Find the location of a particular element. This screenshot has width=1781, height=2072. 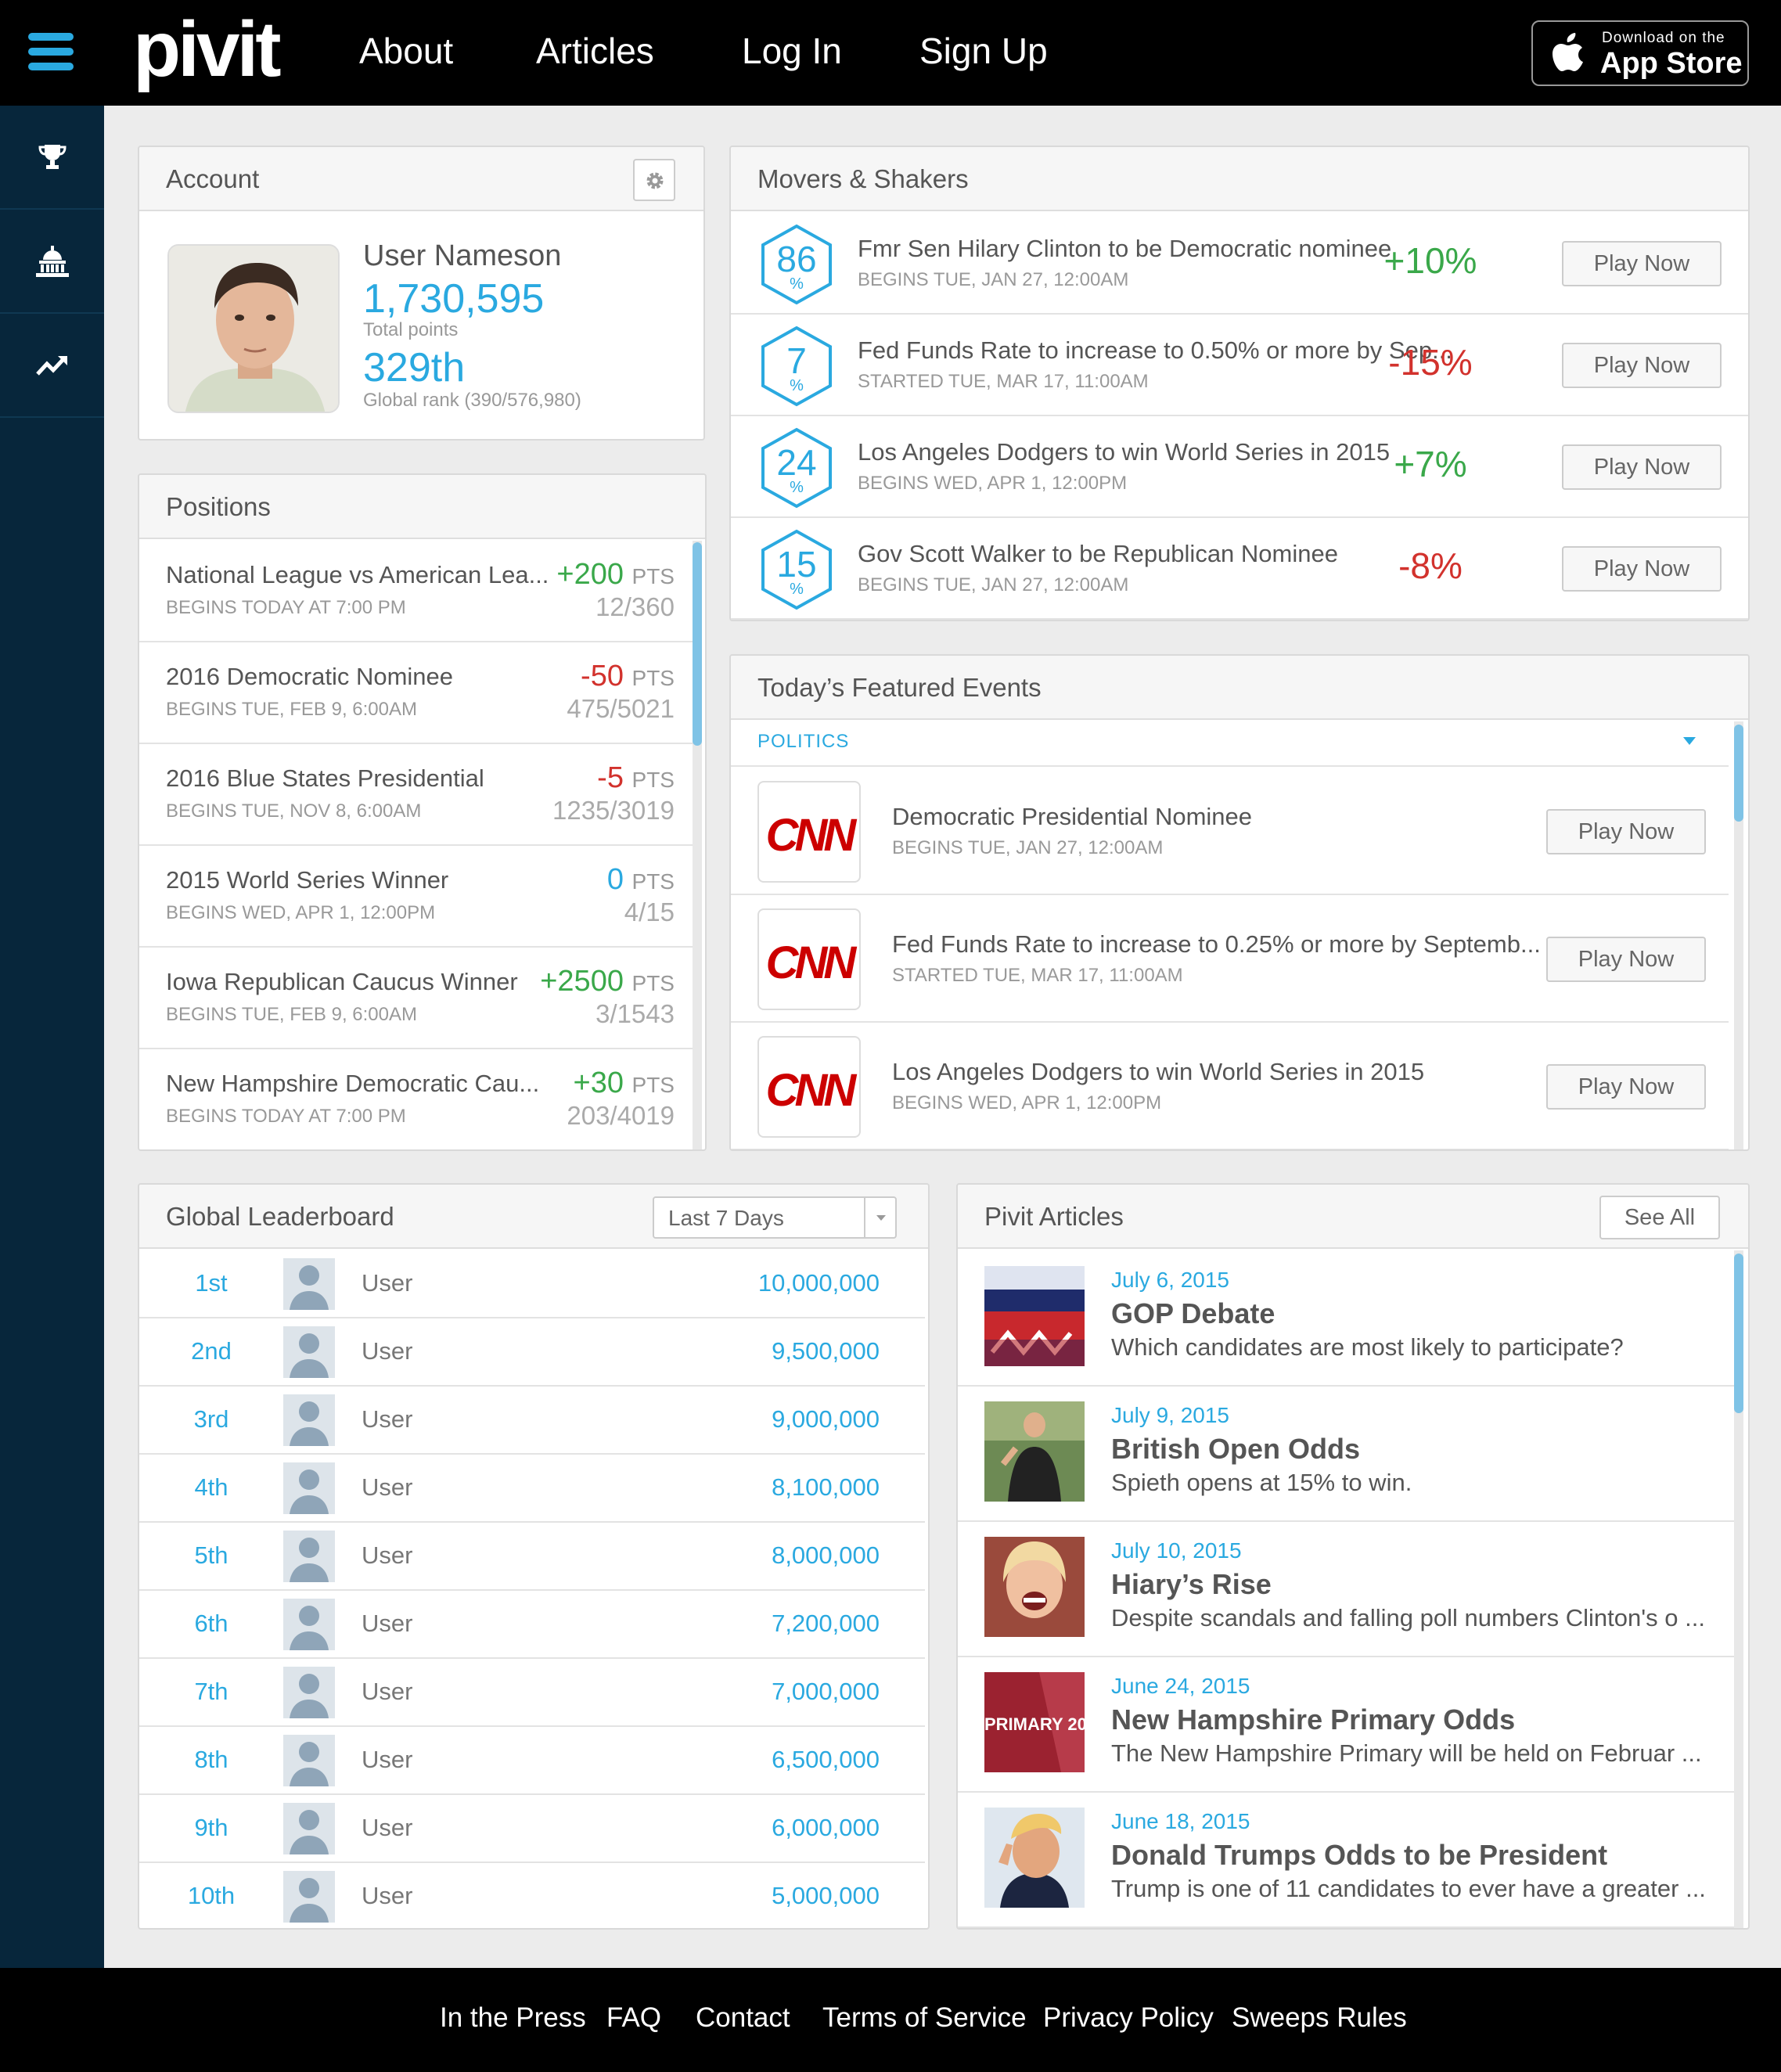

sidebar-item-trophy is located at coordinates (52, 158).